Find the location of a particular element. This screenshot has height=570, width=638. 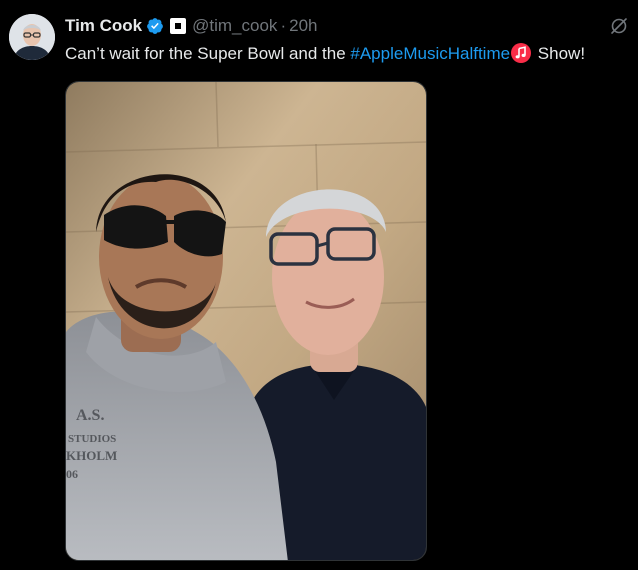

svg-text: STUDIOS is located at coordinates (92, 439).